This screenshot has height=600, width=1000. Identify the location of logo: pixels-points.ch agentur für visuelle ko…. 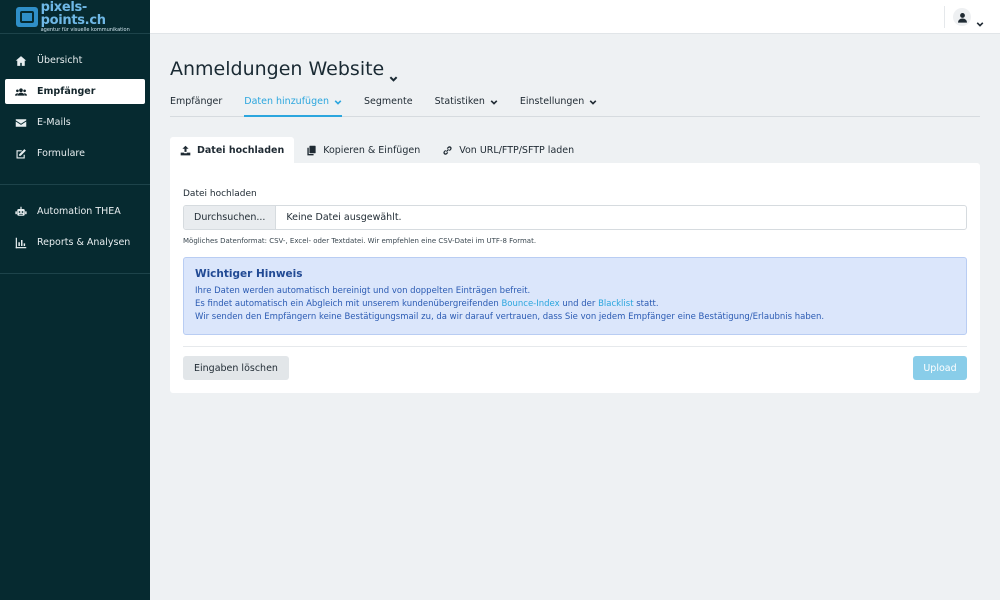
(75, 17).